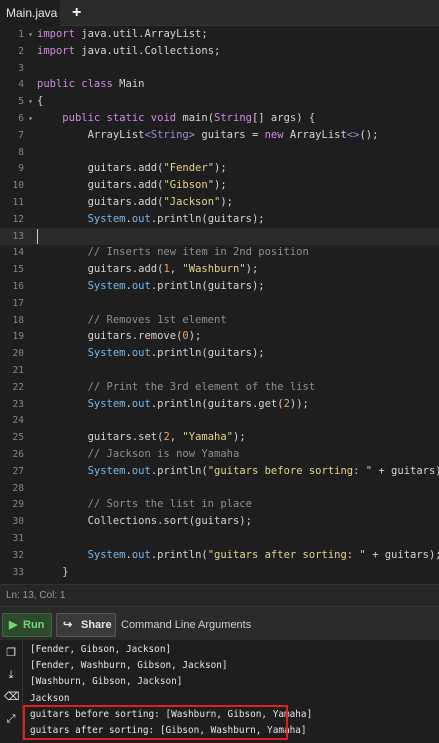 This screenshot has height=743, width=439. I want to click on code-line: 12 System.out.println(guitars);, so click(219, 219).